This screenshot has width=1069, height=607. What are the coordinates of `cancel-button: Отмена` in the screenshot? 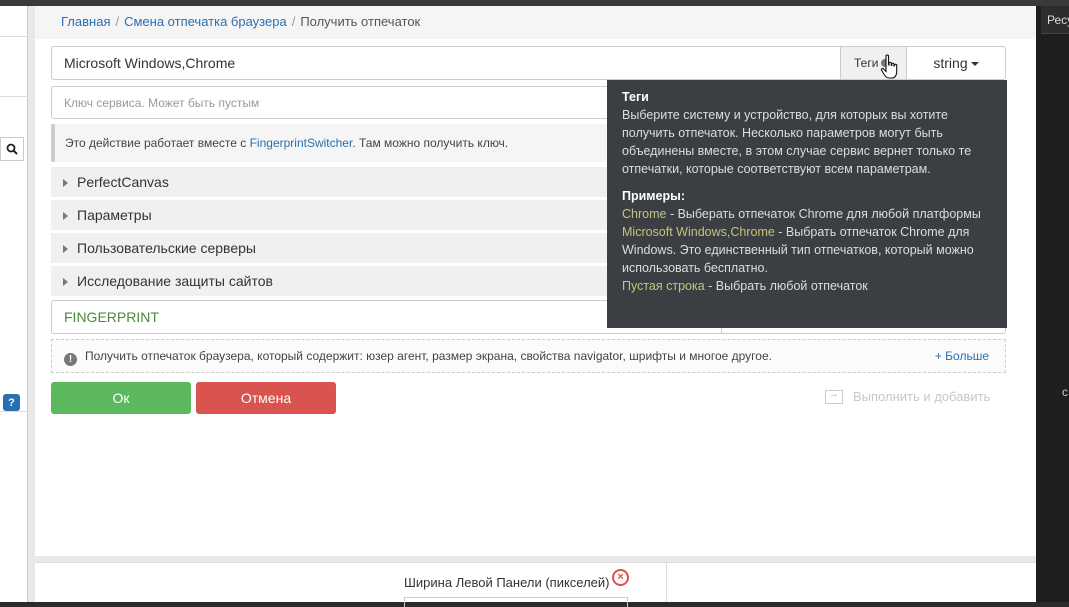 It's located at (266, 398).